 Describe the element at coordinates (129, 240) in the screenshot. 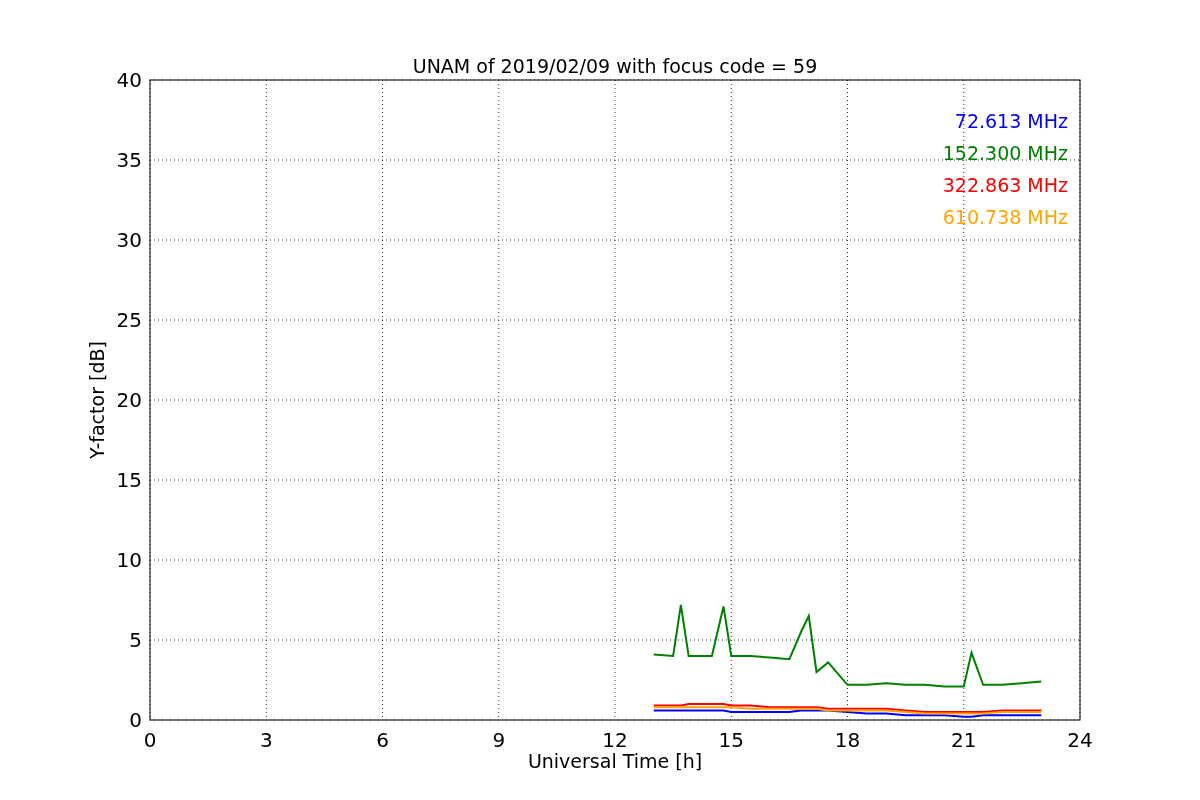

I see `y-tick-label: 30` at that location.